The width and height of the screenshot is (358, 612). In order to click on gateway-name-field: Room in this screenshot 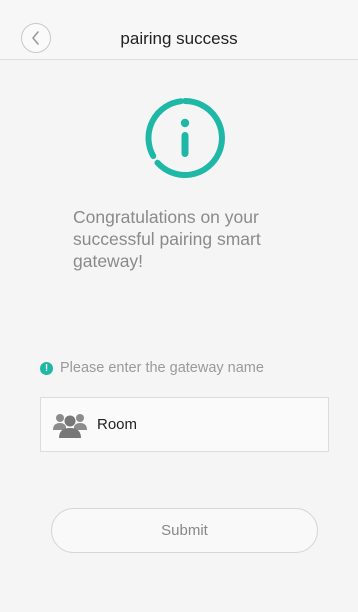, I will do `click(184, 424)`.